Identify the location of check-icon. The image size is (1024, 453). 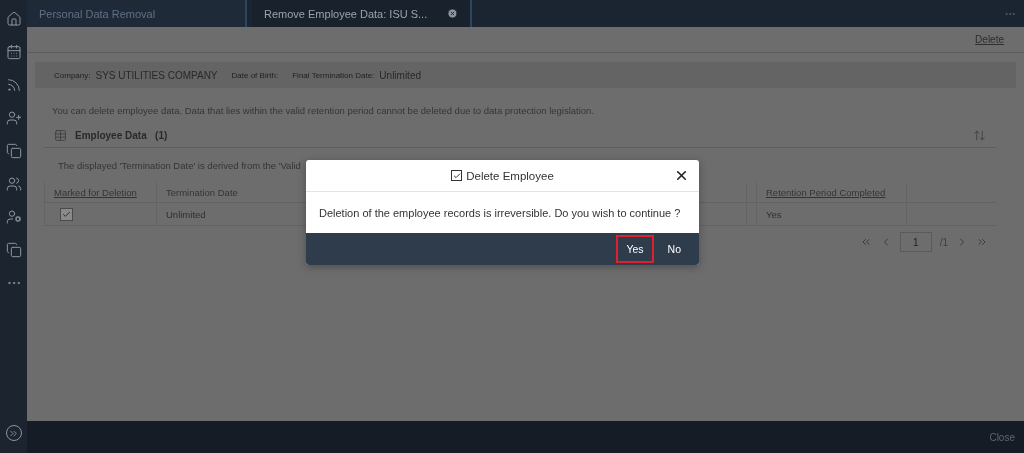
(66, 214).